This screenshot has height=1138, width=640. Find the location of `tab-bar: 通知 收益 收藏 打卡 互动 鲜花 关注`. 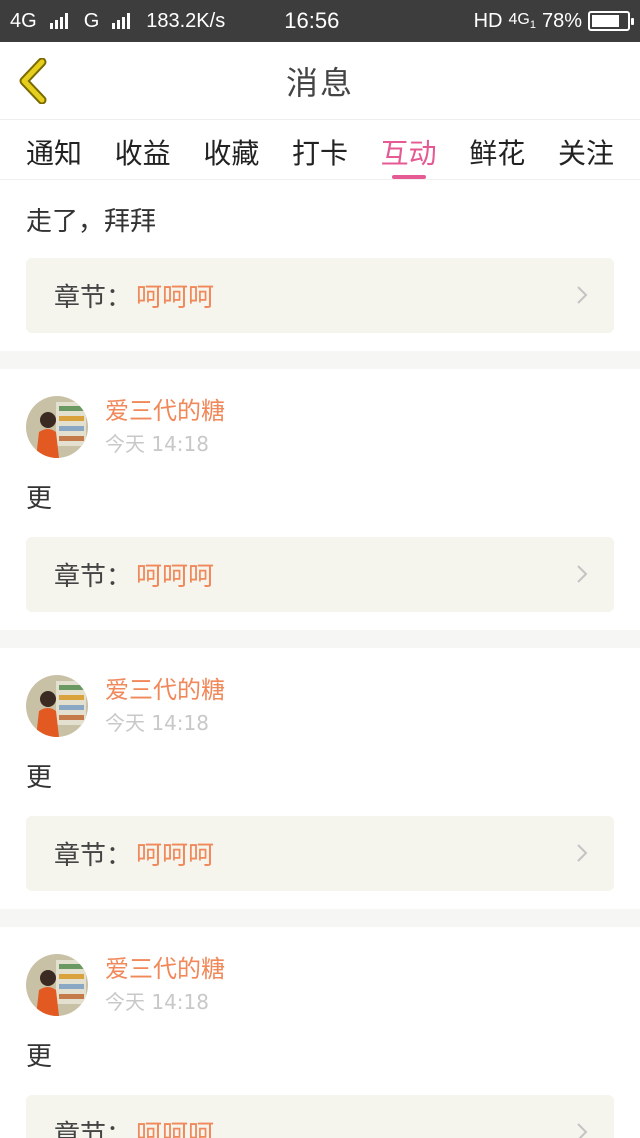

tab-bar: 通知 收益 收藏 打卡 互动 鲜花 关注 is located at coordinates (320, 150).